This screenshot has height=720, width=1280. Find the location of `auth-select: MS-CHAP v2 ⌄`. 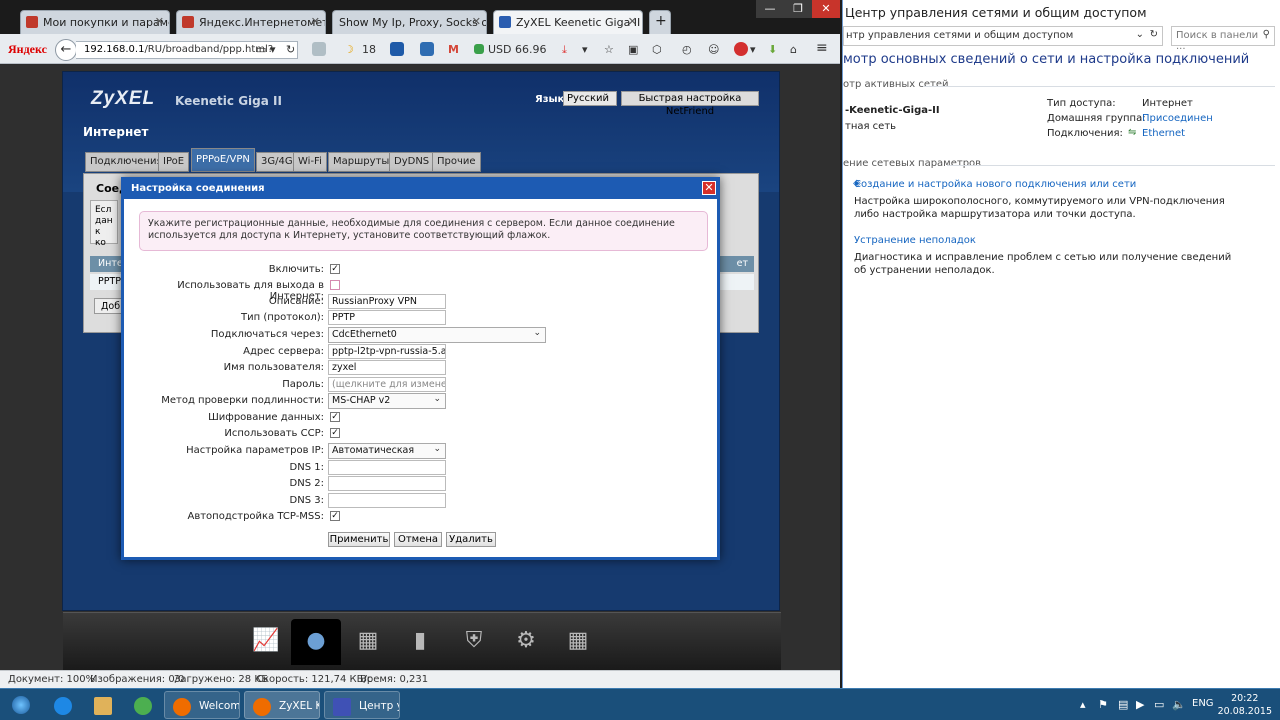

auth-select: MS-CHAP v2 ⌄ is located at coordinates (387, 401).